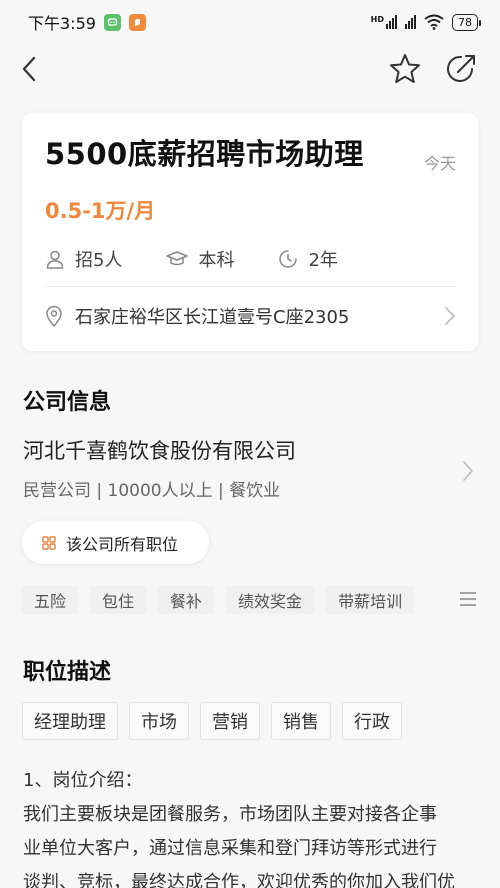  I want to click on person-icon, so click(55, 259).